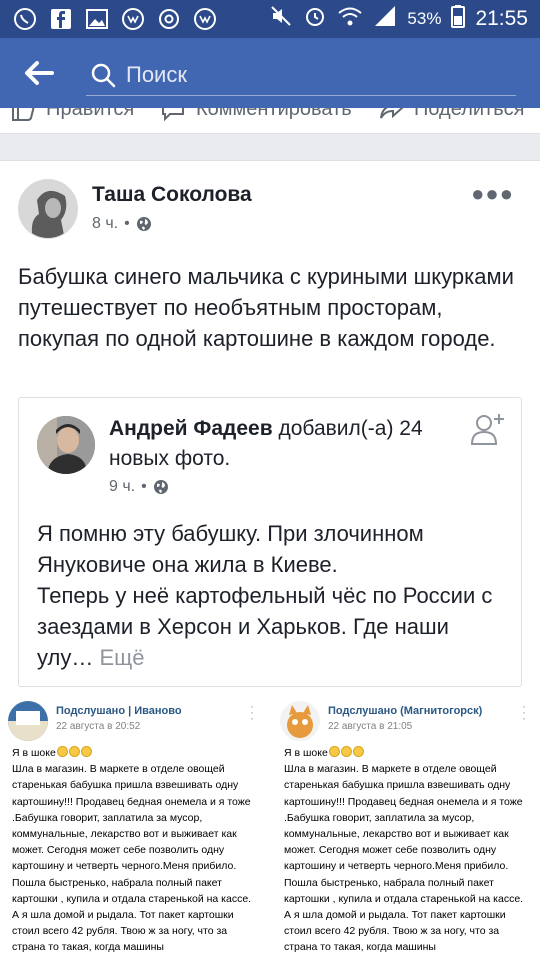 This screenshot has height=960, width=540. I want to click on post-author: Таша Соколова, so click(172, 195).